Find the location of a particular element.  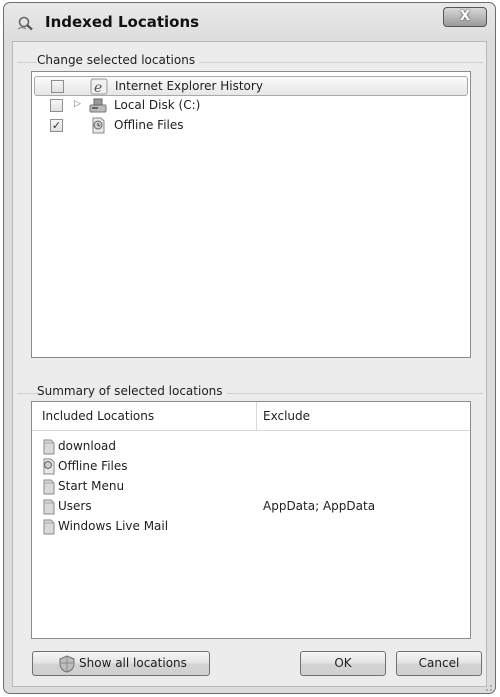

summary-row: Users AppData; AppData is located at coordinates (251, 507).